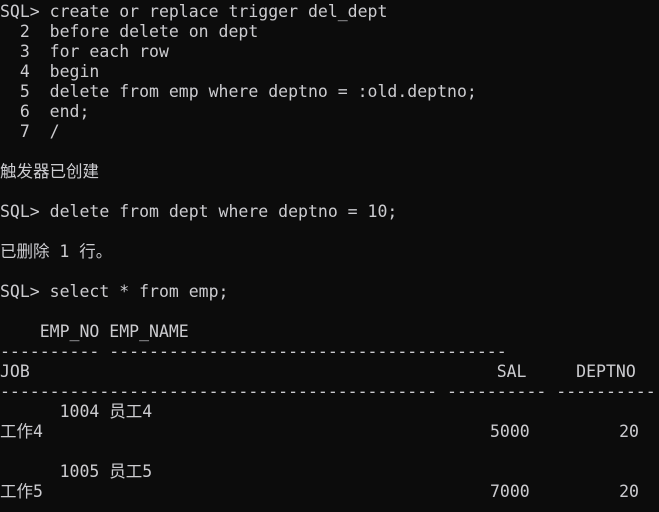 This screenshot has width=659, height=512. What do you see at coordinates (45, 111) in the screenshot?
I see `continuation-line-6: 6 end;` at bounding box center [45, 111].